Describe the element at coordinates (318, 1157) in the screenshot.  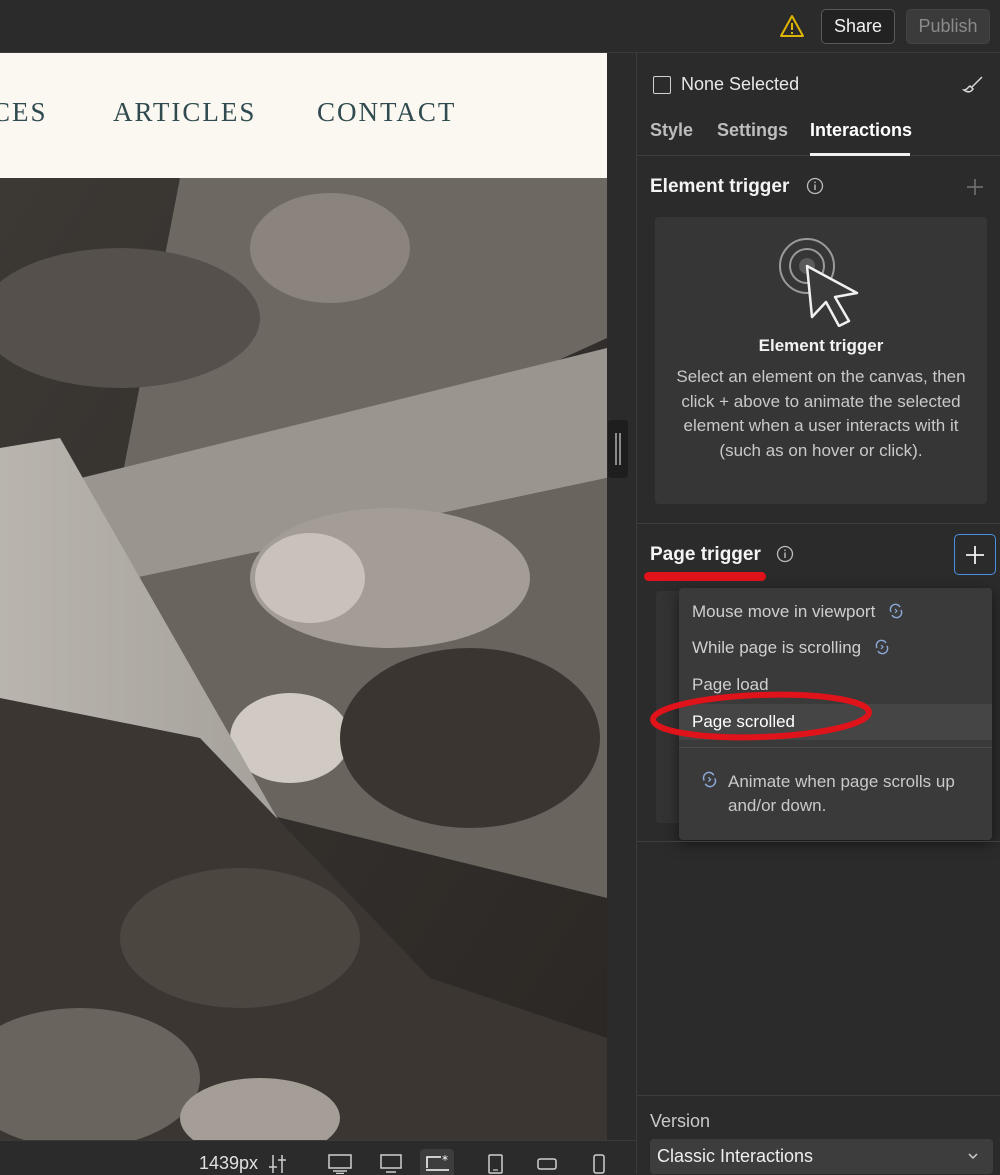
I see `breakpoint-toolbar: 1439px *` at that location.